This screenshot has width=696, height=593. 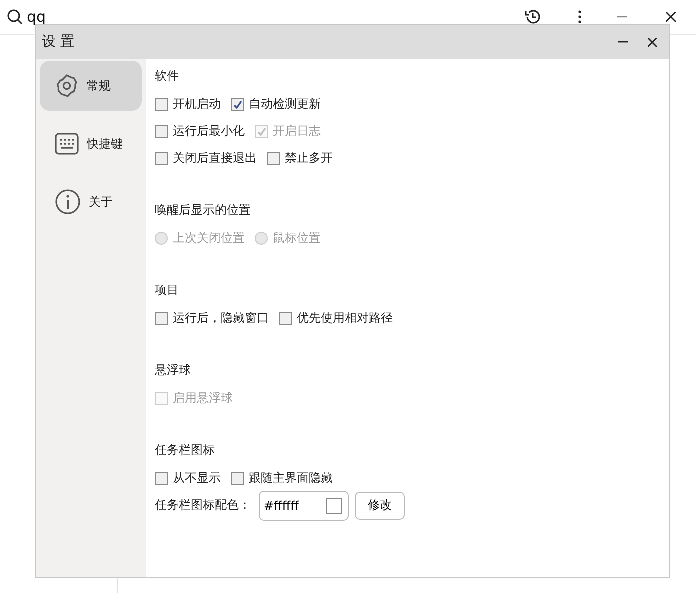 I want to click on modify-button: 修改, so click(x=380, y=506).